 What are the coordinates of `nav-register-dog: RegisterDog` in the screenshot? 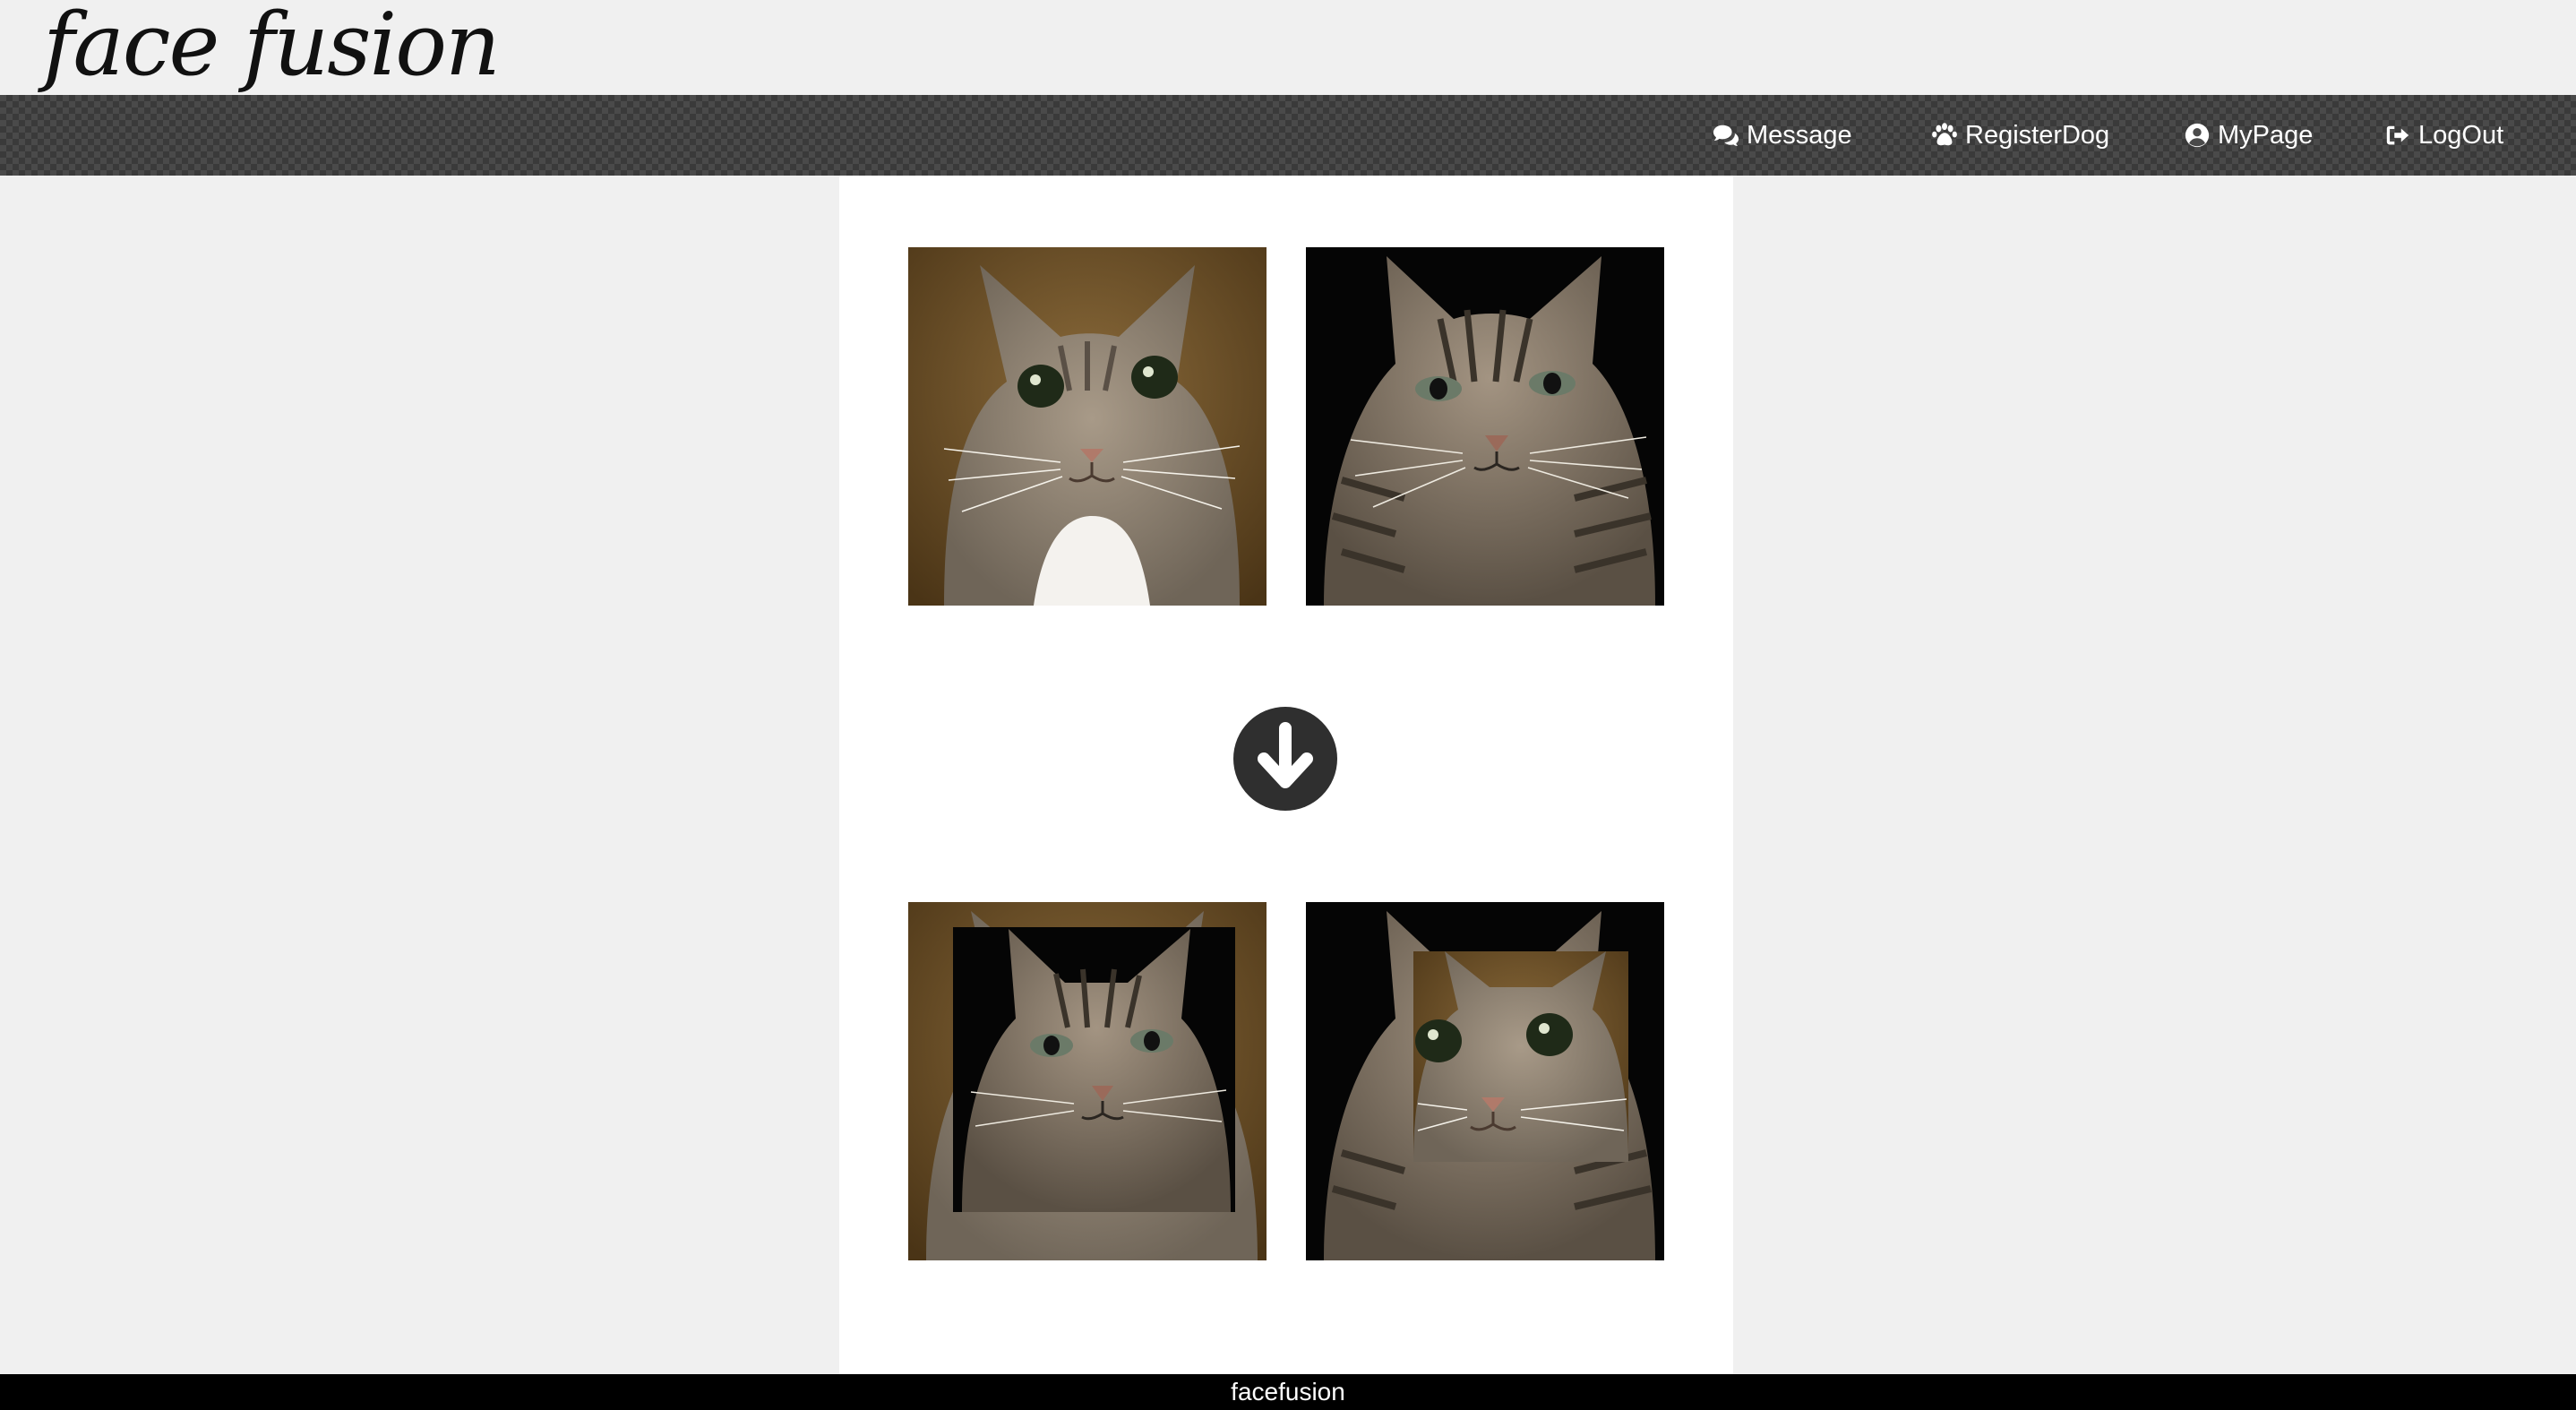 It's located at (2020, 135).